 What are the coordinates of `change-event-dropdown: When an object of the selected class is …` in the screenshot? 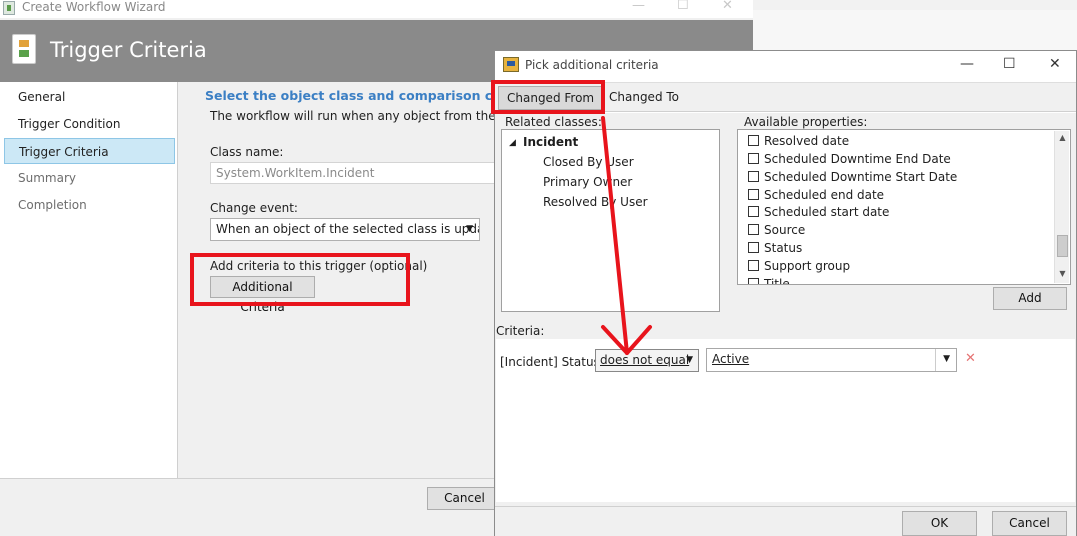 It's located at (345, 229).